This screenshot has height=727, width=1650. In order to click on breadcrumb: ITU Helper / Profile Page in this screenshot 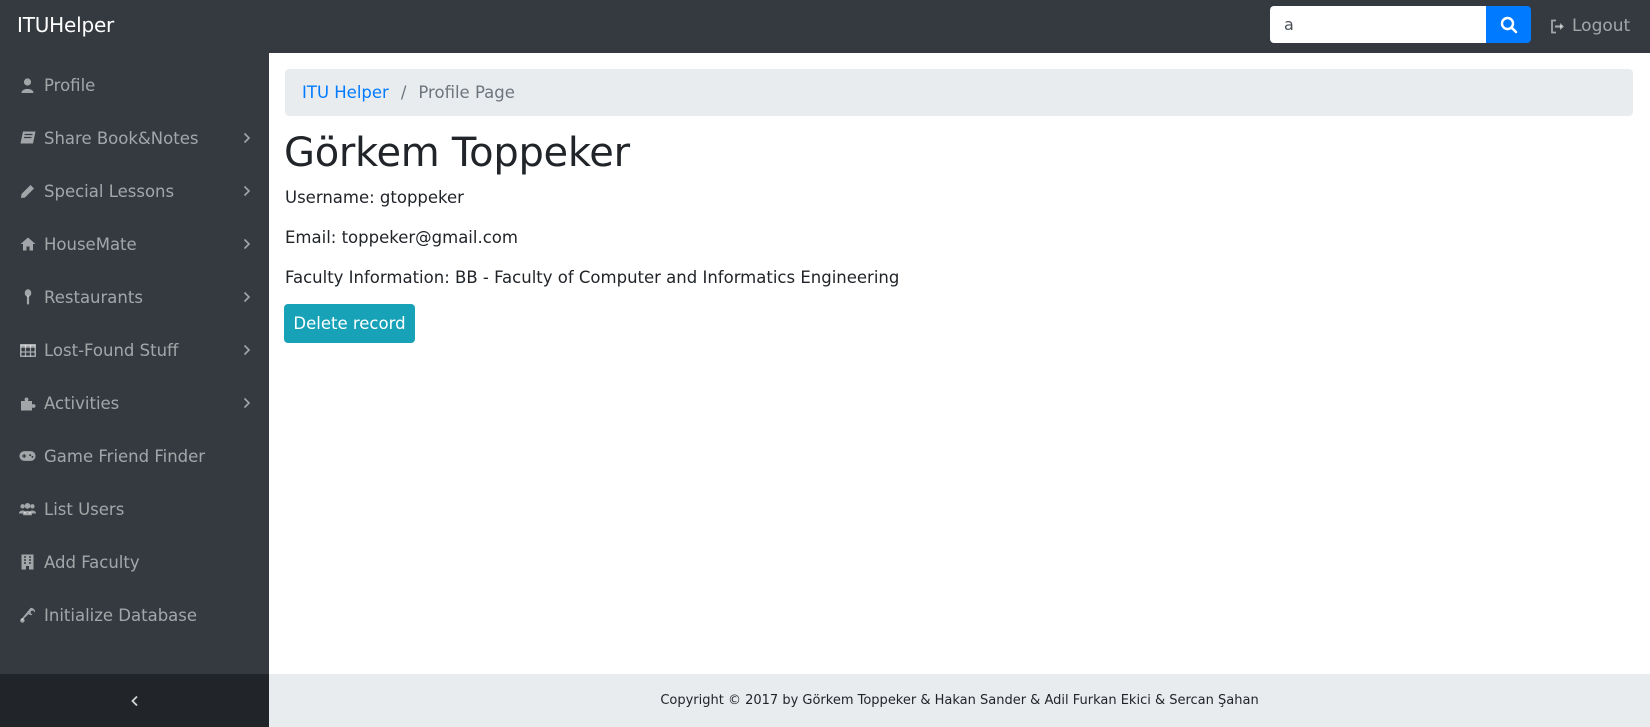, I will do `click(959, 92)`.